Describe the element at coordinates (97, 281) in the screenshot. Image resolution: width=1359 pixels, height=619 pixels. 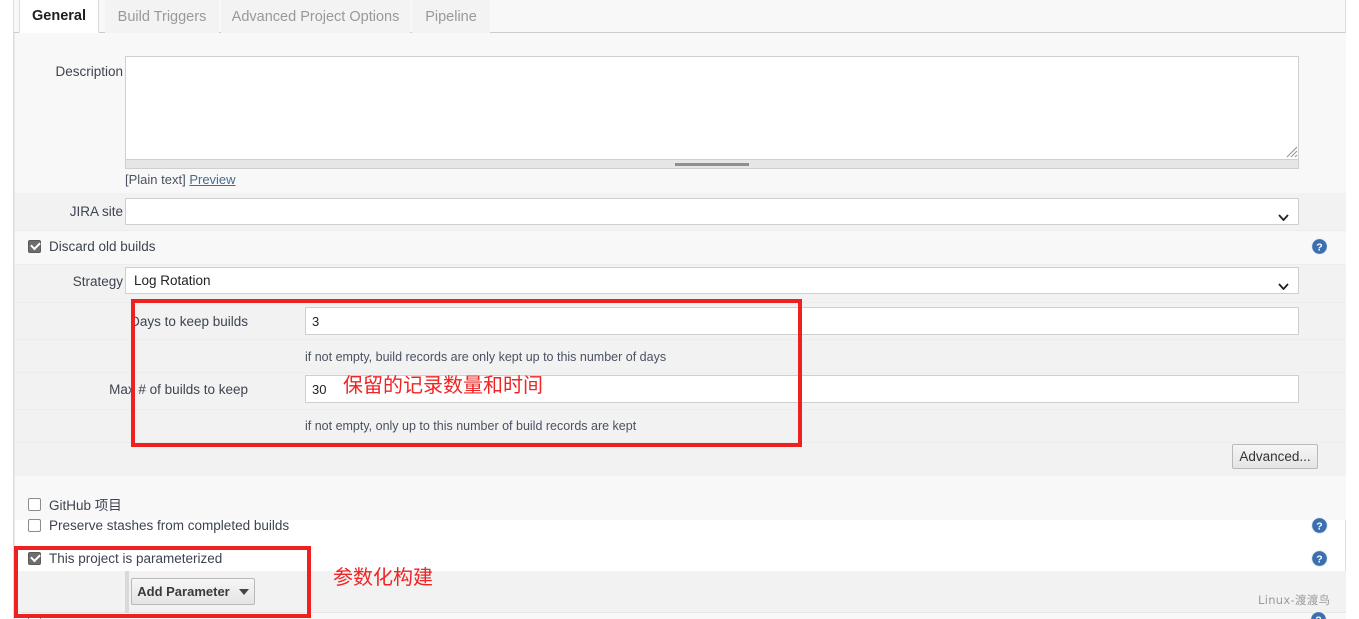
I see `strategy-label: Strategy` at that location.